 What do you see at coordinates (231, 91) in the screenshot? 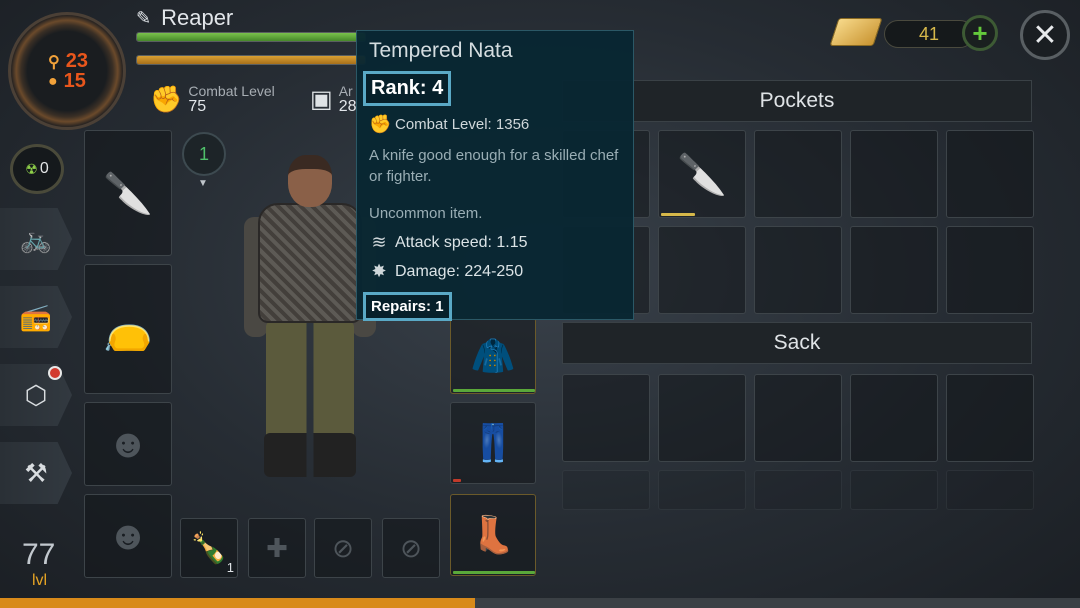
I see `combat-level-label: Combat Level` at bounding box center [231, 91].